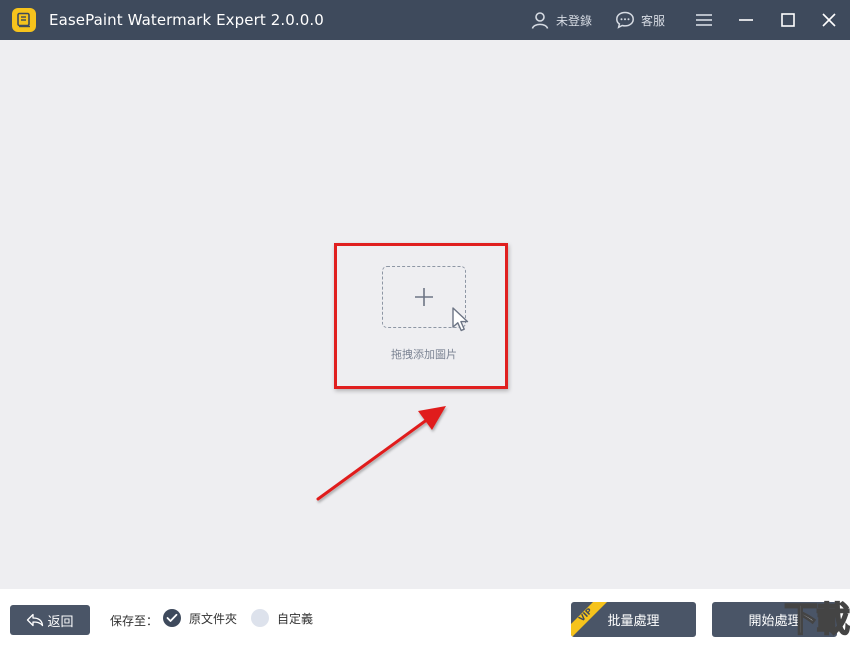 The image size is (850, 650). What do you see at coordinates (460, 319) in the screenshot?
I see `cursor-icon` at bounding box center [460, 319].